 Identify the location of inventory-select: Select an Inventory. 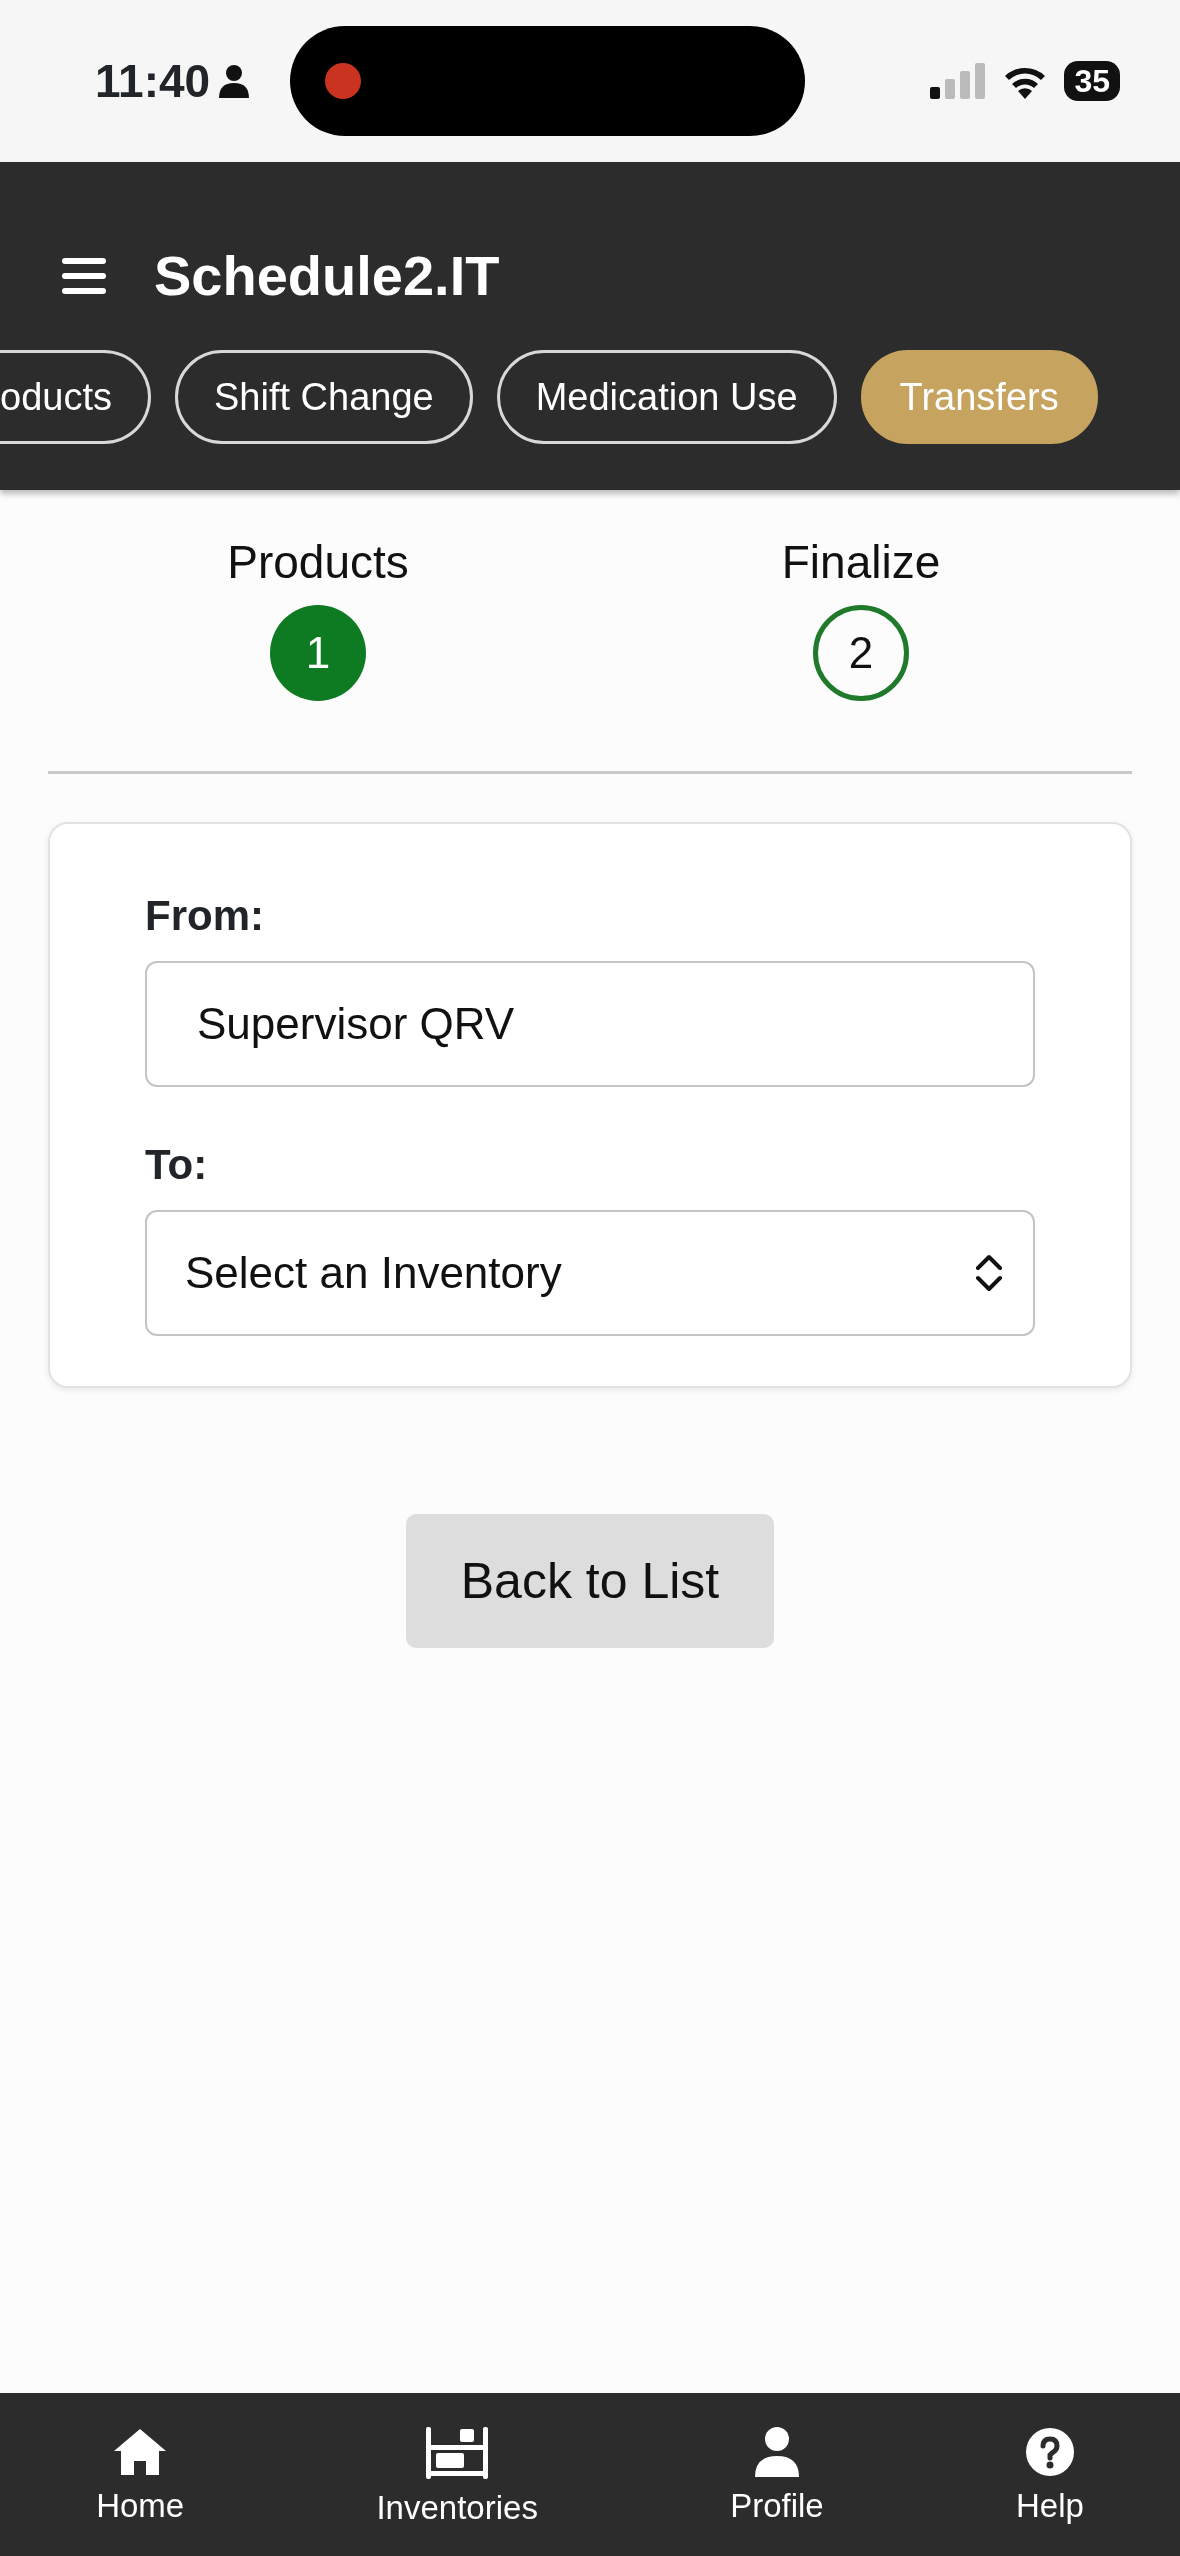
(590, 1273).